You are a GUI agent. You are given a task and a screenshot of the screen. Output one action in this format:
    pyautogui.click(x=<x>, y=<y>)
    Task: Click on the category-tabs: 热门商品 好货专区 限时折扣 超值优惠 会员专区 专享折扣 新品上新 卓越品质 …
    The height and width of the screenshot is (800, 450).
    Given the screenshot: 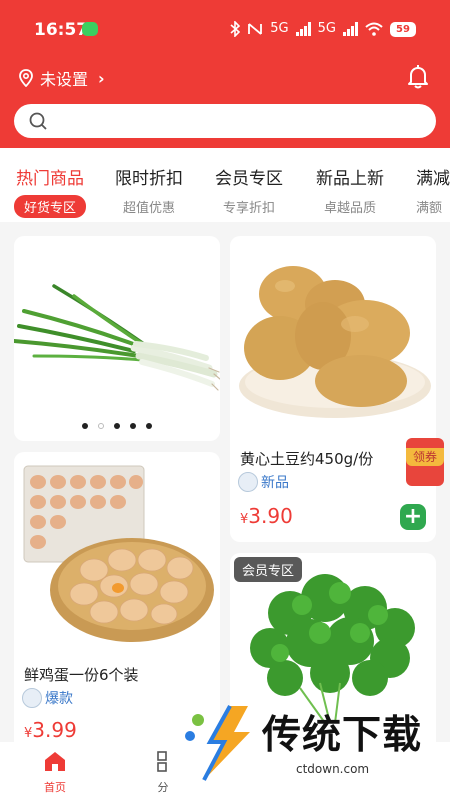 What is the action you would take?
    pyautogui.click(x=225, y=185)
    